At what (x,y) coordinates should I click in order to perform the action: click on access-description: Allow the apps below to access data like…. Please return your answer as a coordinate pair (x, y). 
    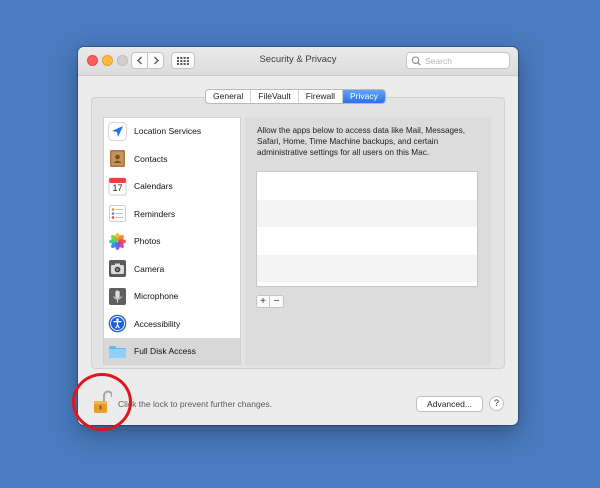
    Looking at the image, I should click on (361, 141).